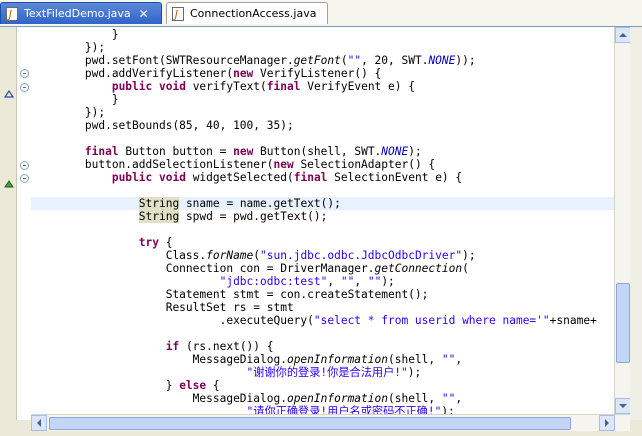 The height and width of the screenshot is (436, 642). Describe the element at coordinates (233, 216) in the screenshot. I see `code-line: String spwd = pwd.getText();` at that location.